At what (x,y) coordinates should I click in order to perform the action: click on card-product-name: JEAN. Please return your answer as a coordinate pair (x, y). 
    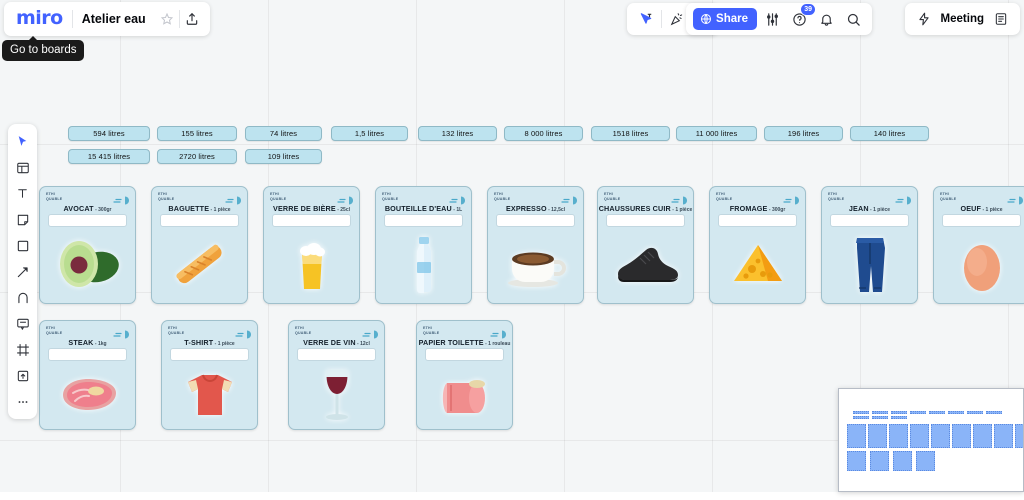
    Looking at the image, I should click on (858, 208).